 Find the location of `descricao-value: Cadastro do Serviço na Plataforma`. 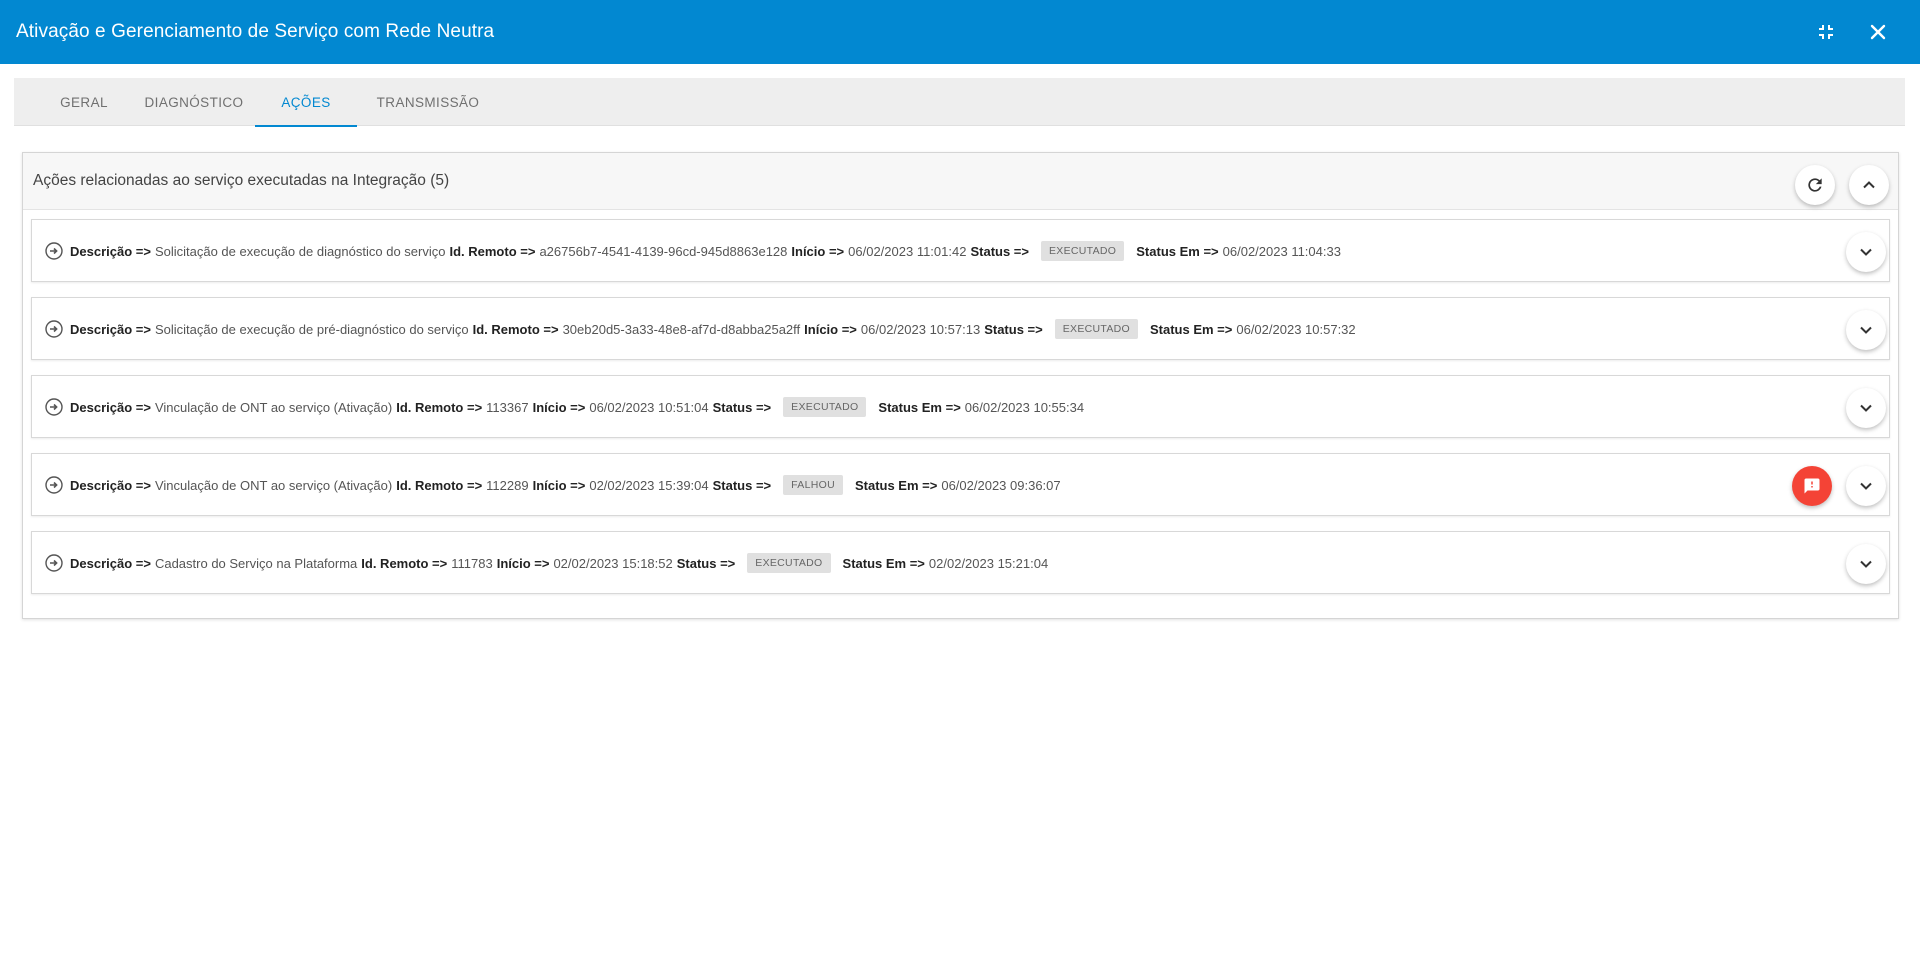

descricao-value: Cadastro do Serviço na Plataforma is located at coordinates (256, 563).